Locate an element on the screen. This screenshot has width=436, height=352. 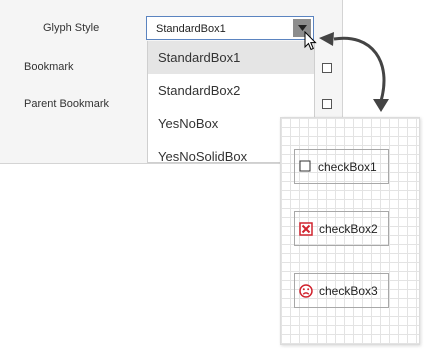
checkbox-control-3: checkBox3 is located at coordinates (341, 290).